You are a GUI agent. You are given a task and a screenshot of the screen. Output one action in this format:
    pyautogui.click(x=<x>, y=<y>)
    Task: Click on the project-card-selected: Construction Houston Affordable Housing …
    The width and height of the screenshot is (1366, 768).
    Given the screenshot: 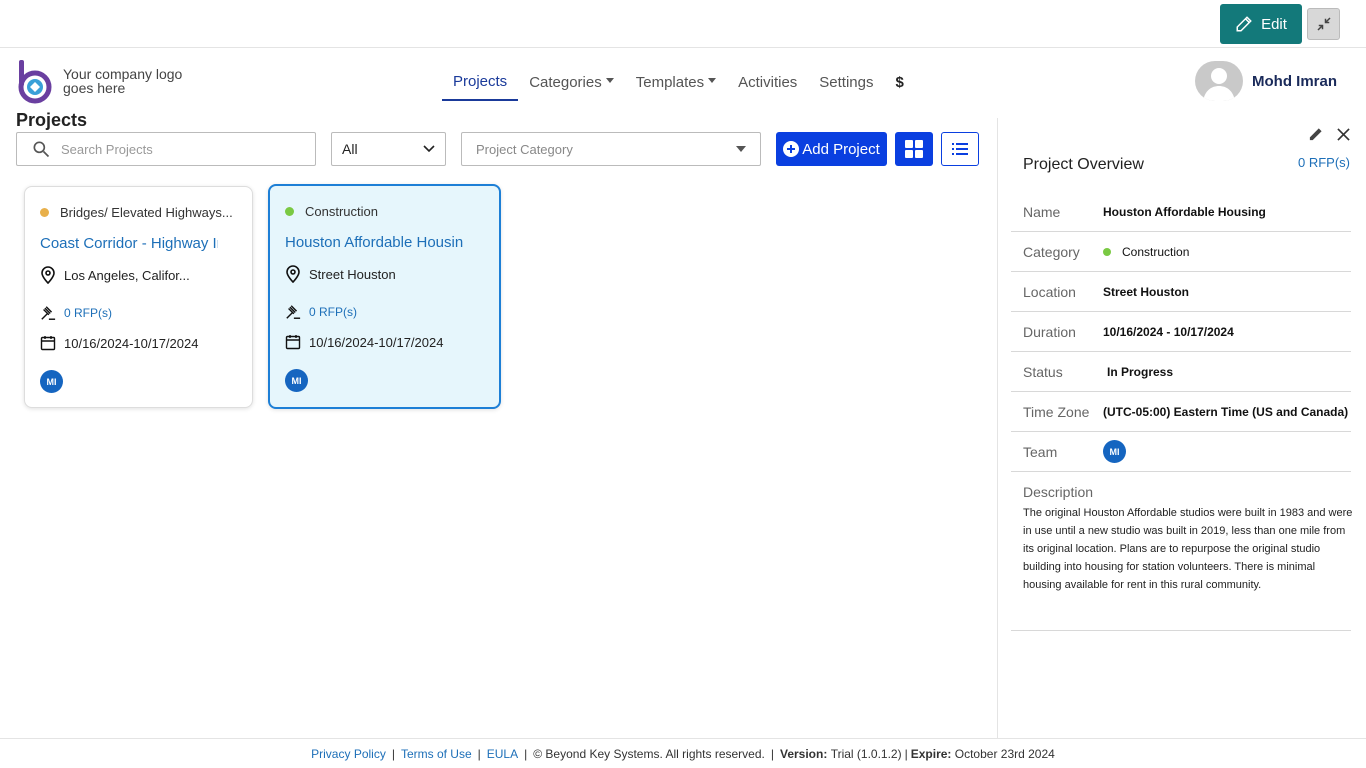 What is the action you would take?
    pyautogui.click(x=384, y=296)
    